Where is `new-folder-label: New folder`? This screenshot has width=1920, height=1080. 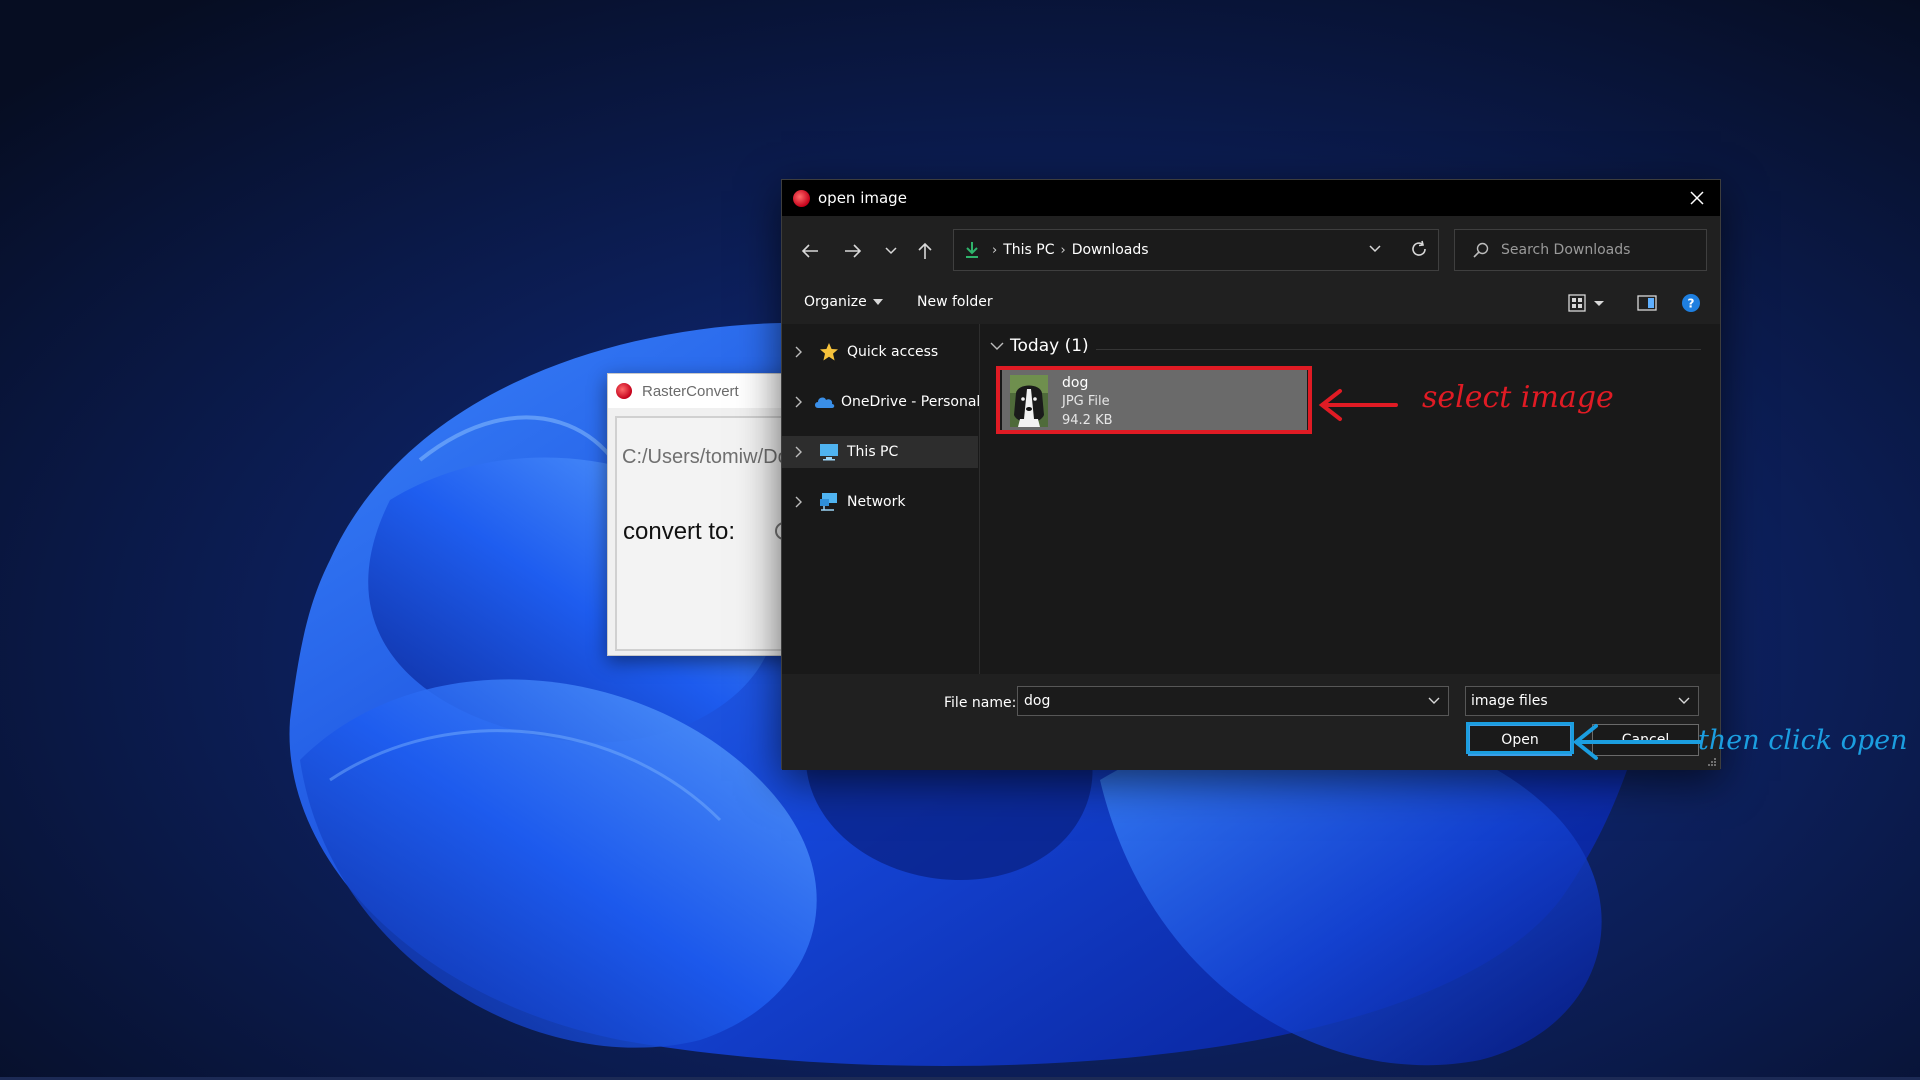 new-folder-label: New folder is located at coordinates (955, 302).